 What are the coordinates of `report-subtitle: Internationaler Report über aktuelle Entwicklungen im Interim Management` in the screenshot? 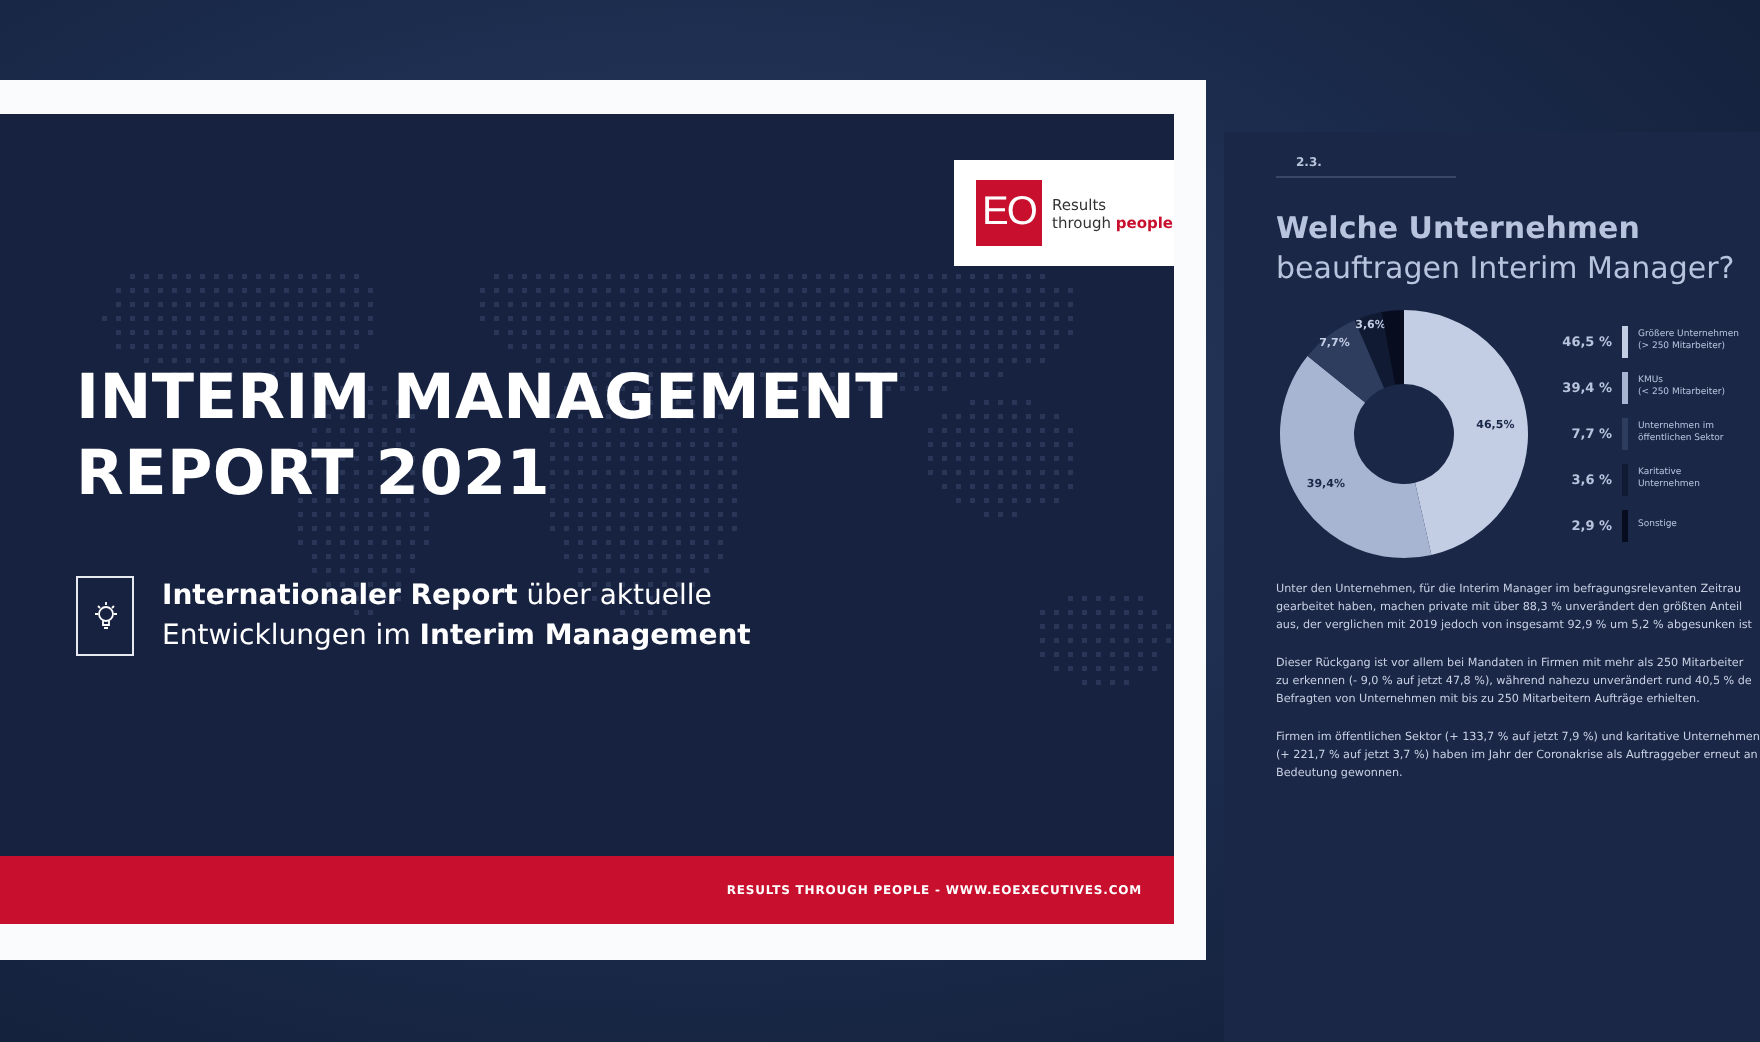 It's located at (457, 617).